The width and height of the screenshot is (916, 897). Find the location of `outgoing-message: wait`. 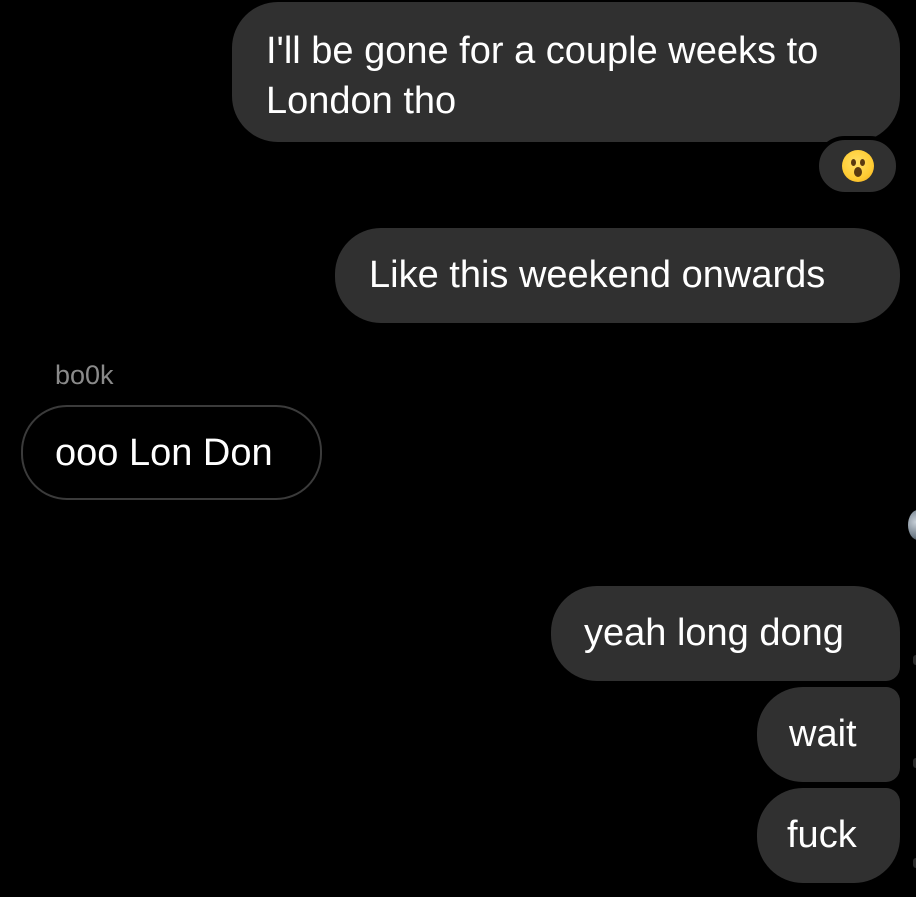

outgoing-message: wait is located at coordinates (828, 734).